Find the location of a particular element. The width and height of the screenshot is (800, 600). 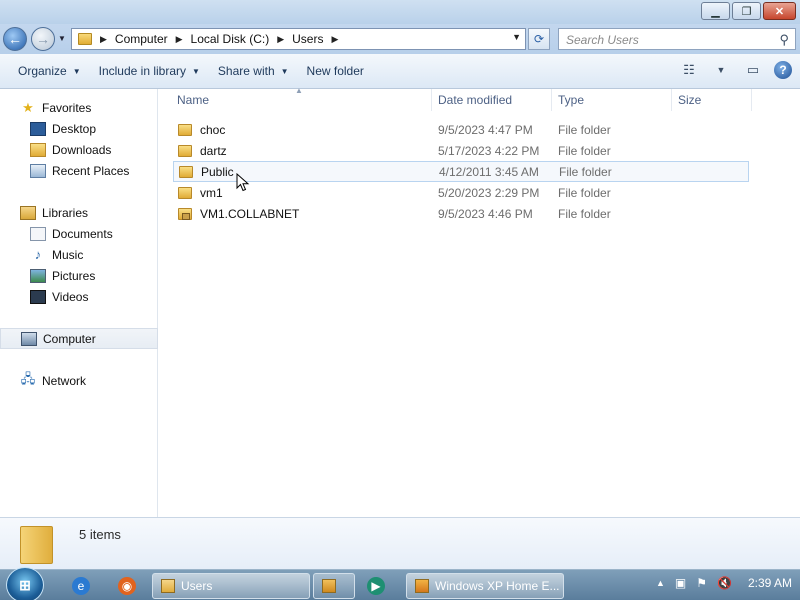

file-name-cell: vm1 is located at coordinates (200, 193).